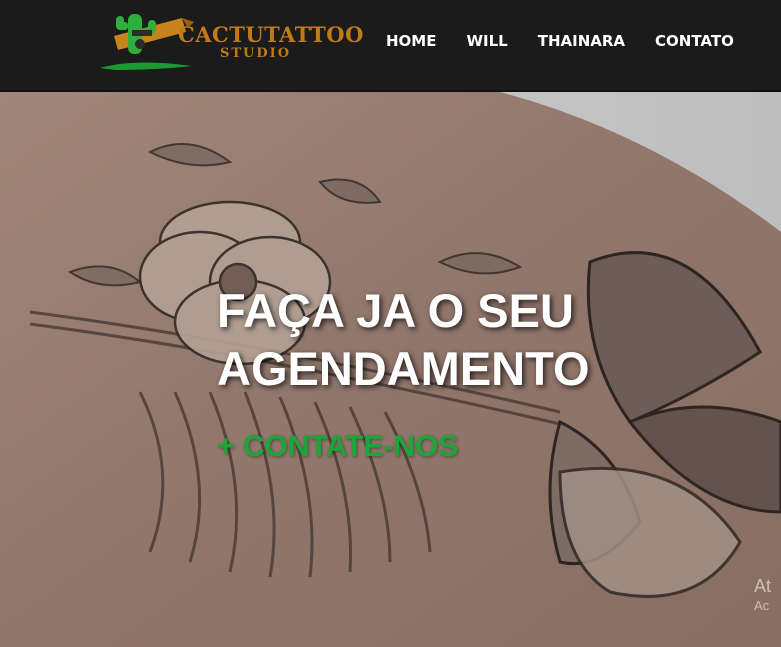  Describe the element at coordinates (437, 340) in the screenshot. I see `hero-headline: FAÇA JA O SEU AGENDAMENTO` at that location.